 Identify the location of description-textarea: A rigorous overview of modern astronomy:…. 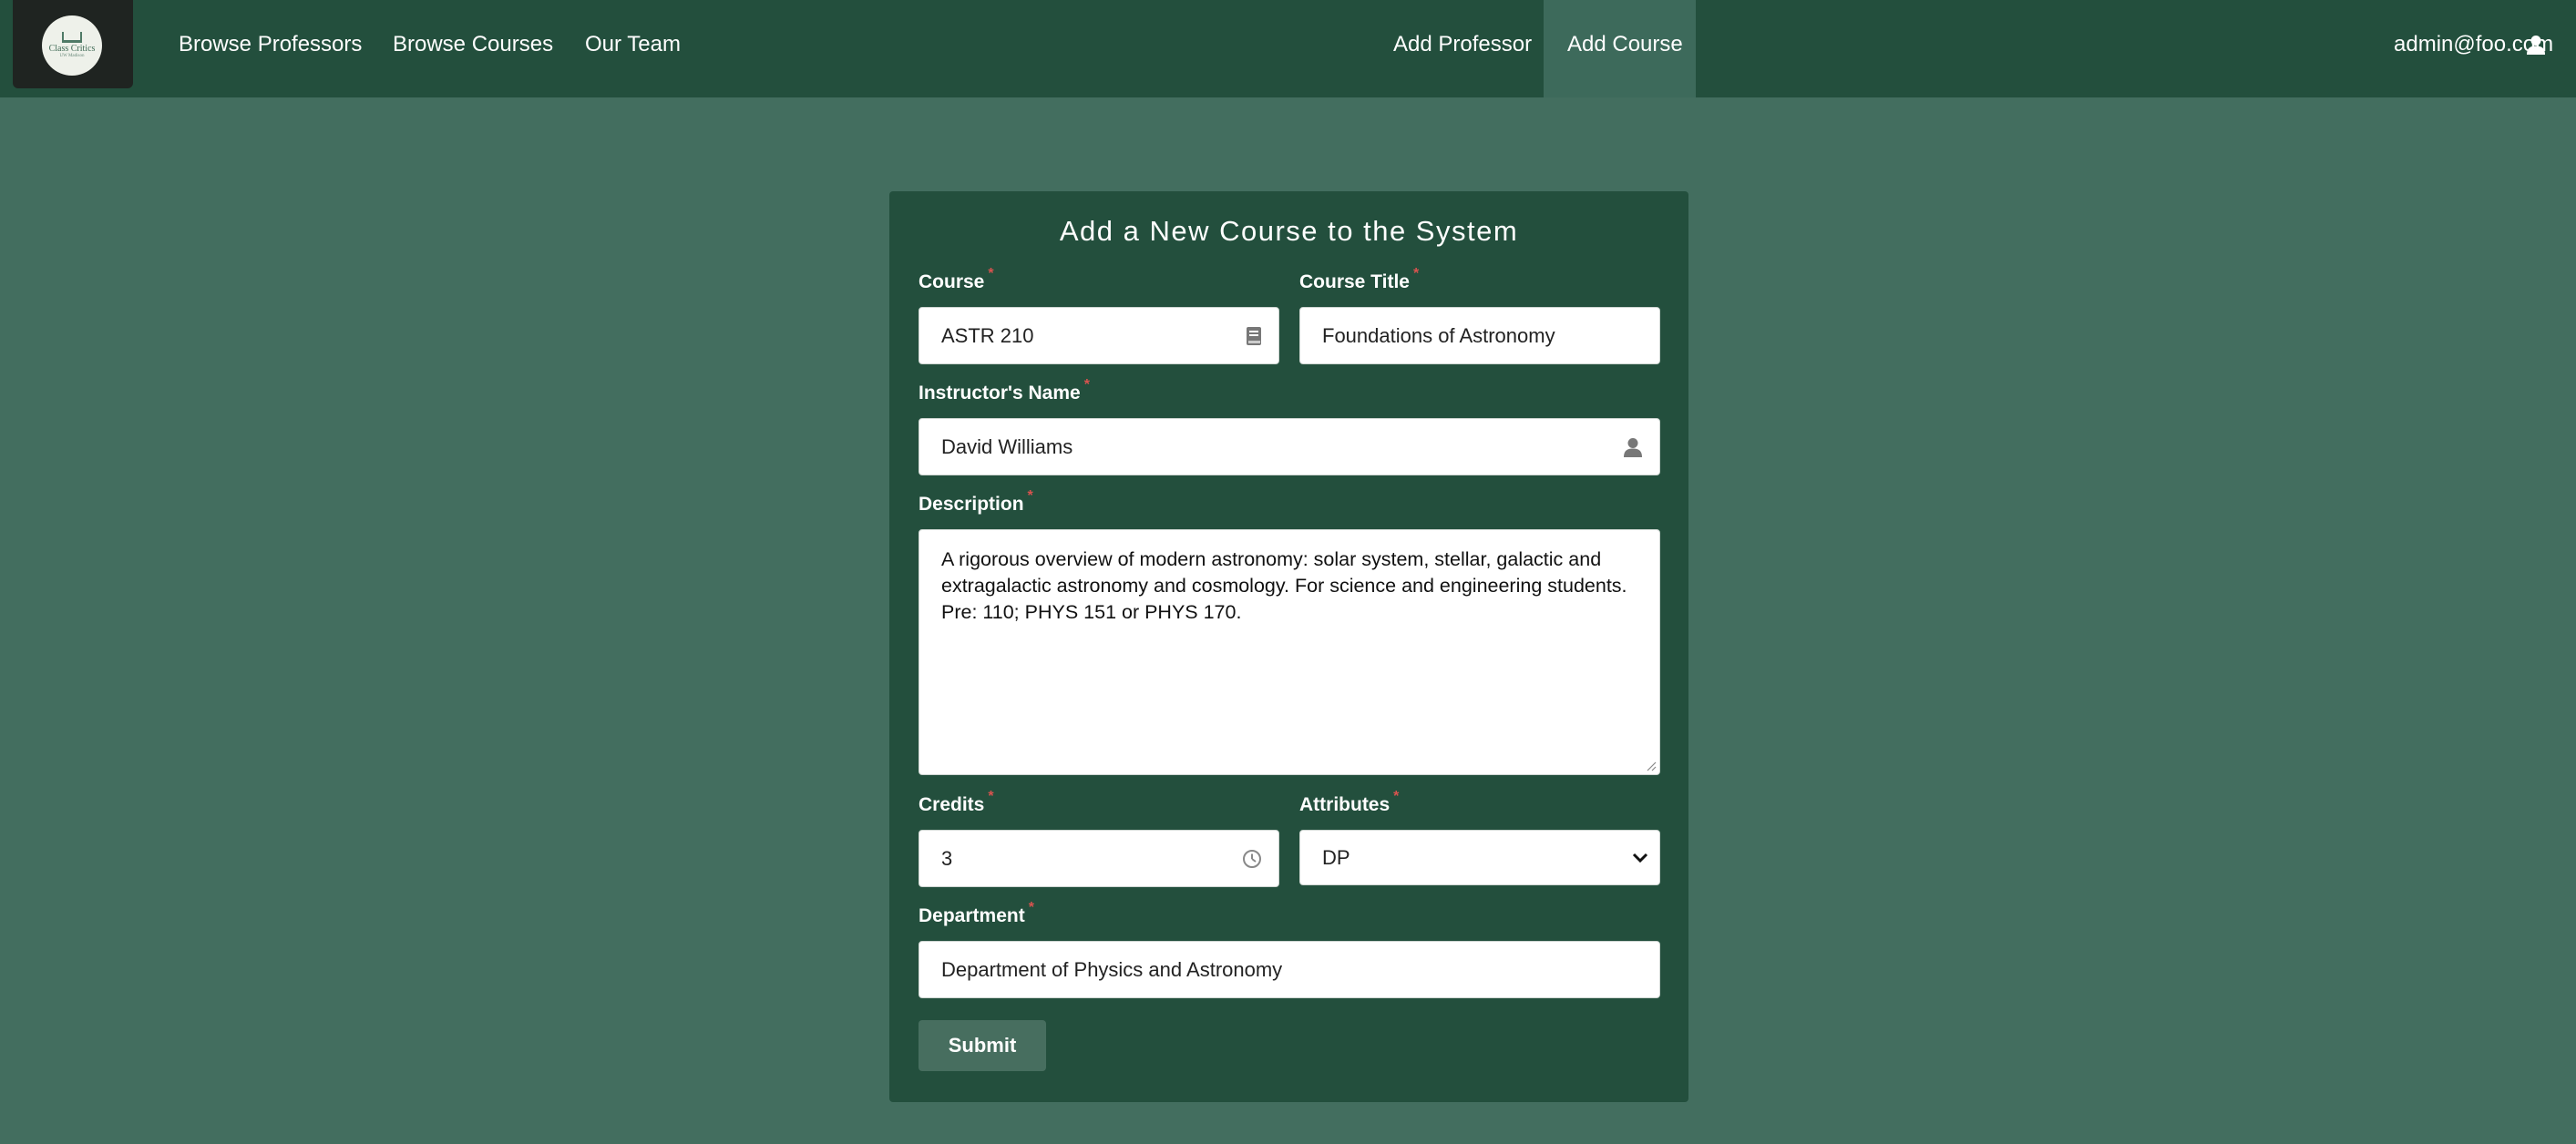
(1289, 652).